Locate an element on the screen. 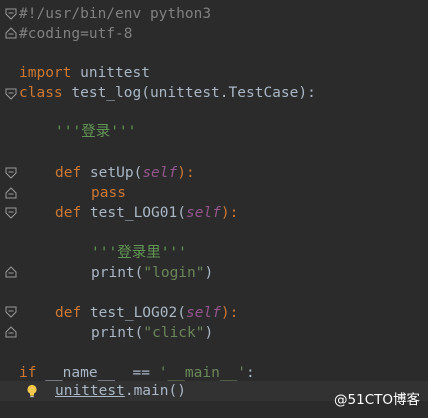  code-line-19: if __name__ == '__main__': is located at coordinates (137, 373).